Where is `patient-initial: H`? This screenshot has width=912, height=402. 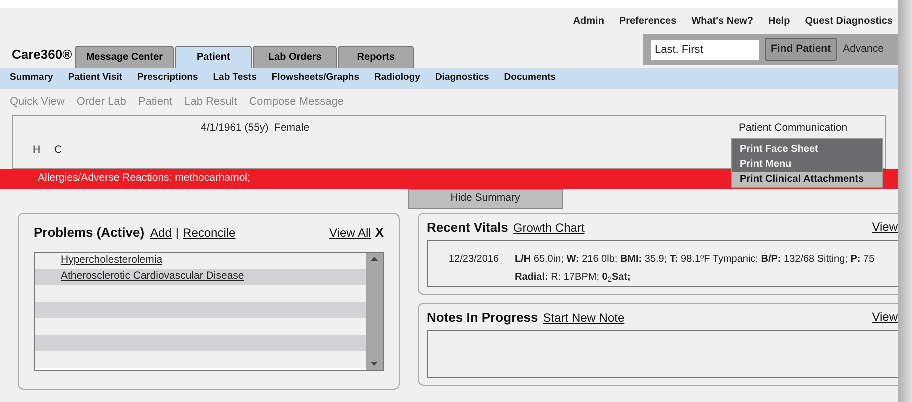 patient-initial: H is located at coordinates (37, 150).